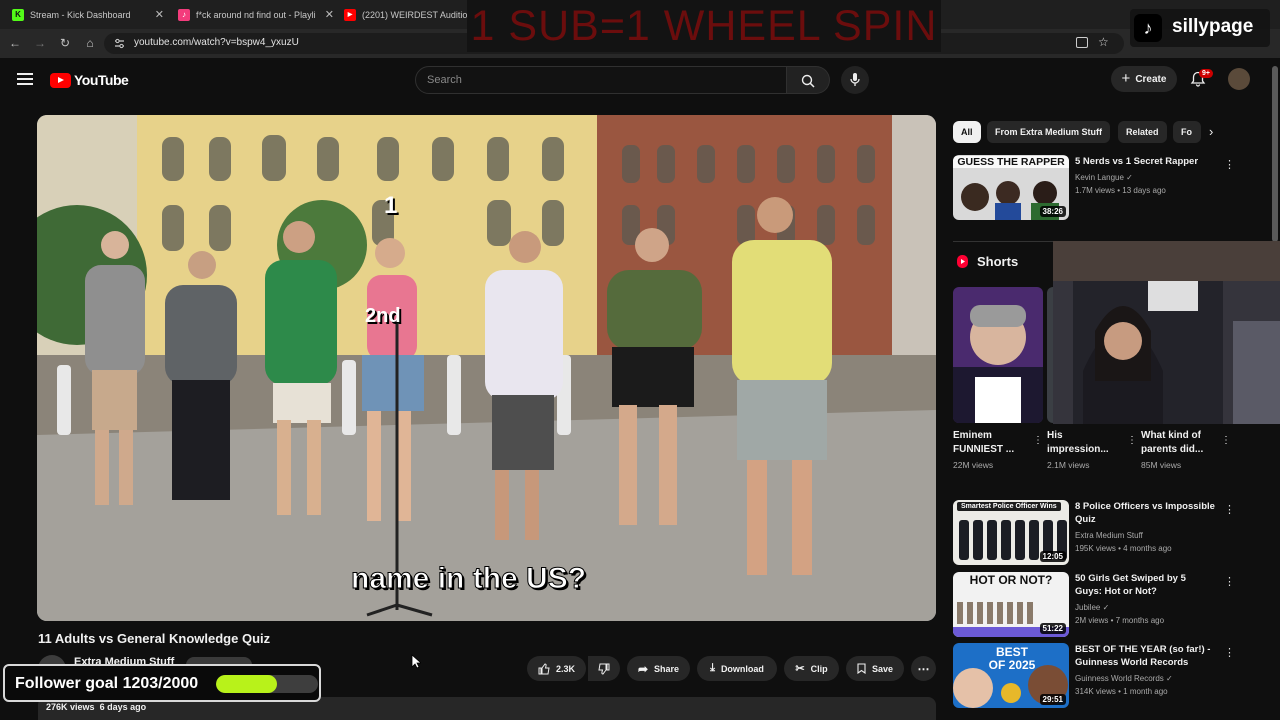  I want to click on voice-search-button, so click(855, 80).